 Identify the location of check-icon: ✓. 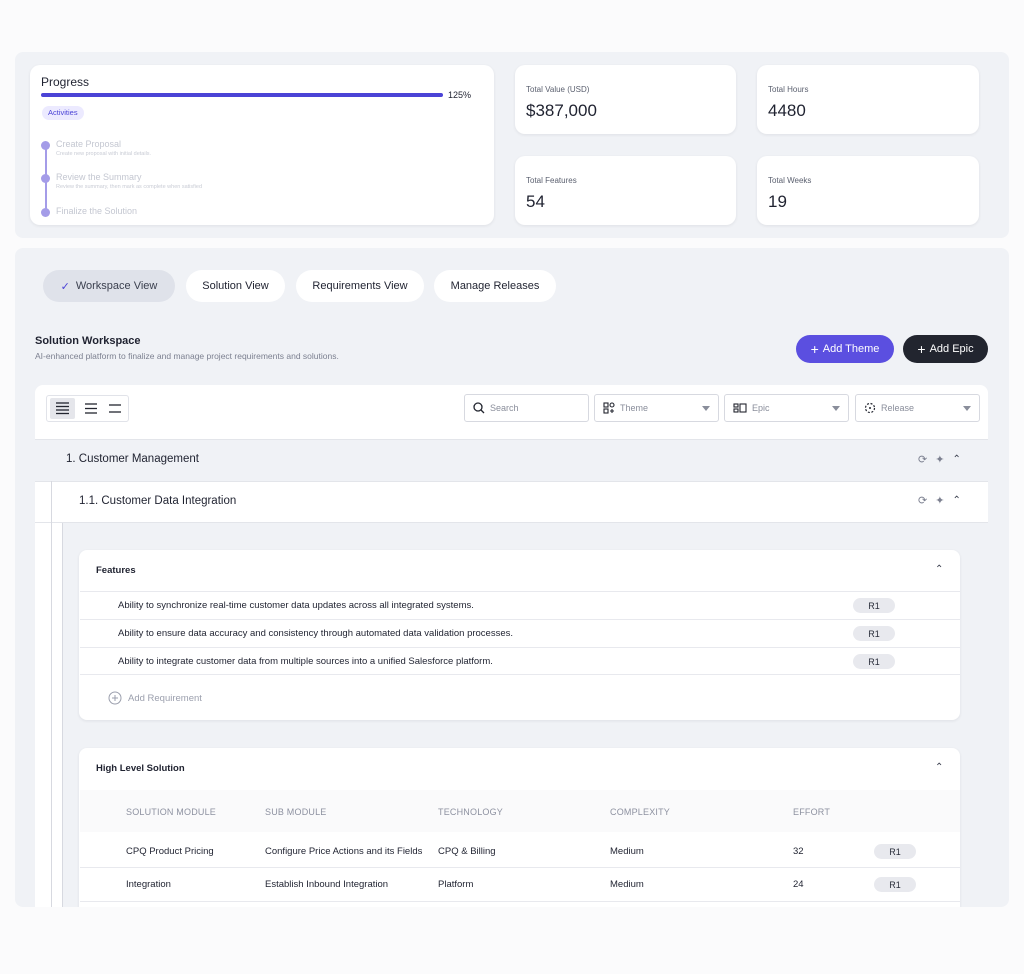
(65, 286).